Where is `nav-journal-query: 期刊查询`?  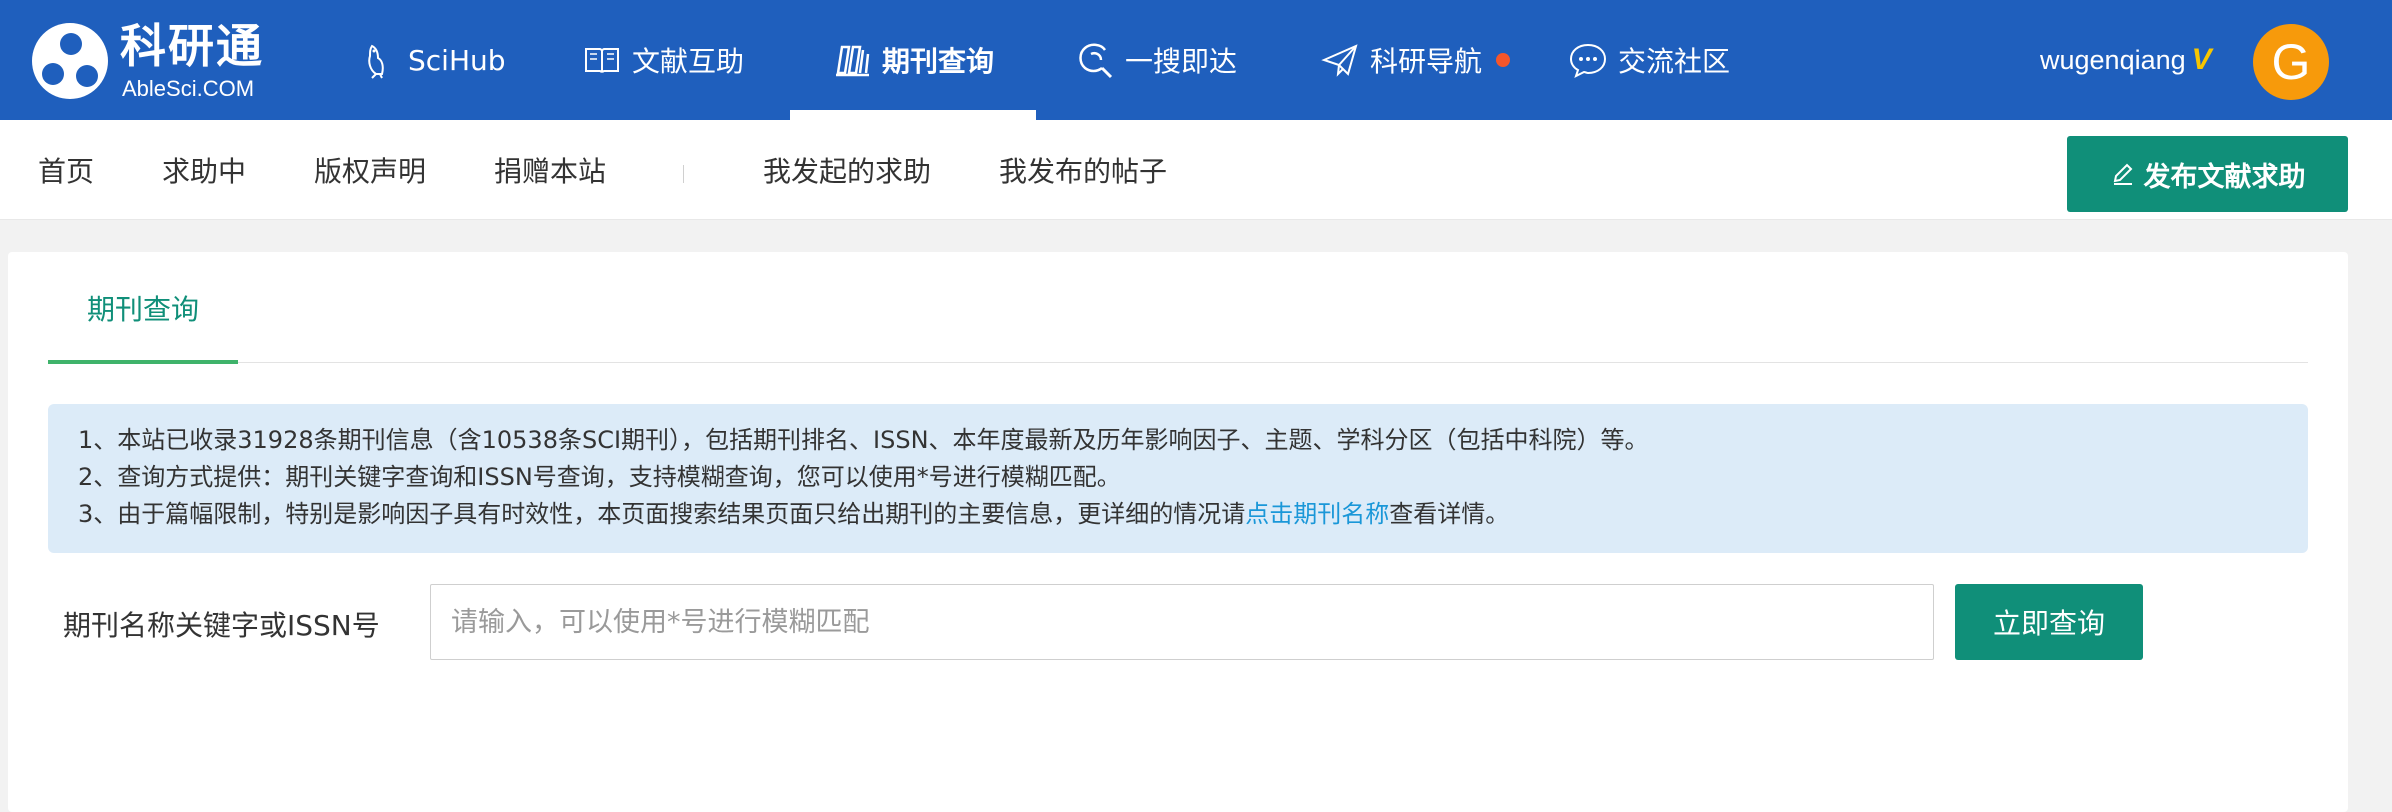
nav-journal-query: 期刊查询 is located at coordinates (913, 60).